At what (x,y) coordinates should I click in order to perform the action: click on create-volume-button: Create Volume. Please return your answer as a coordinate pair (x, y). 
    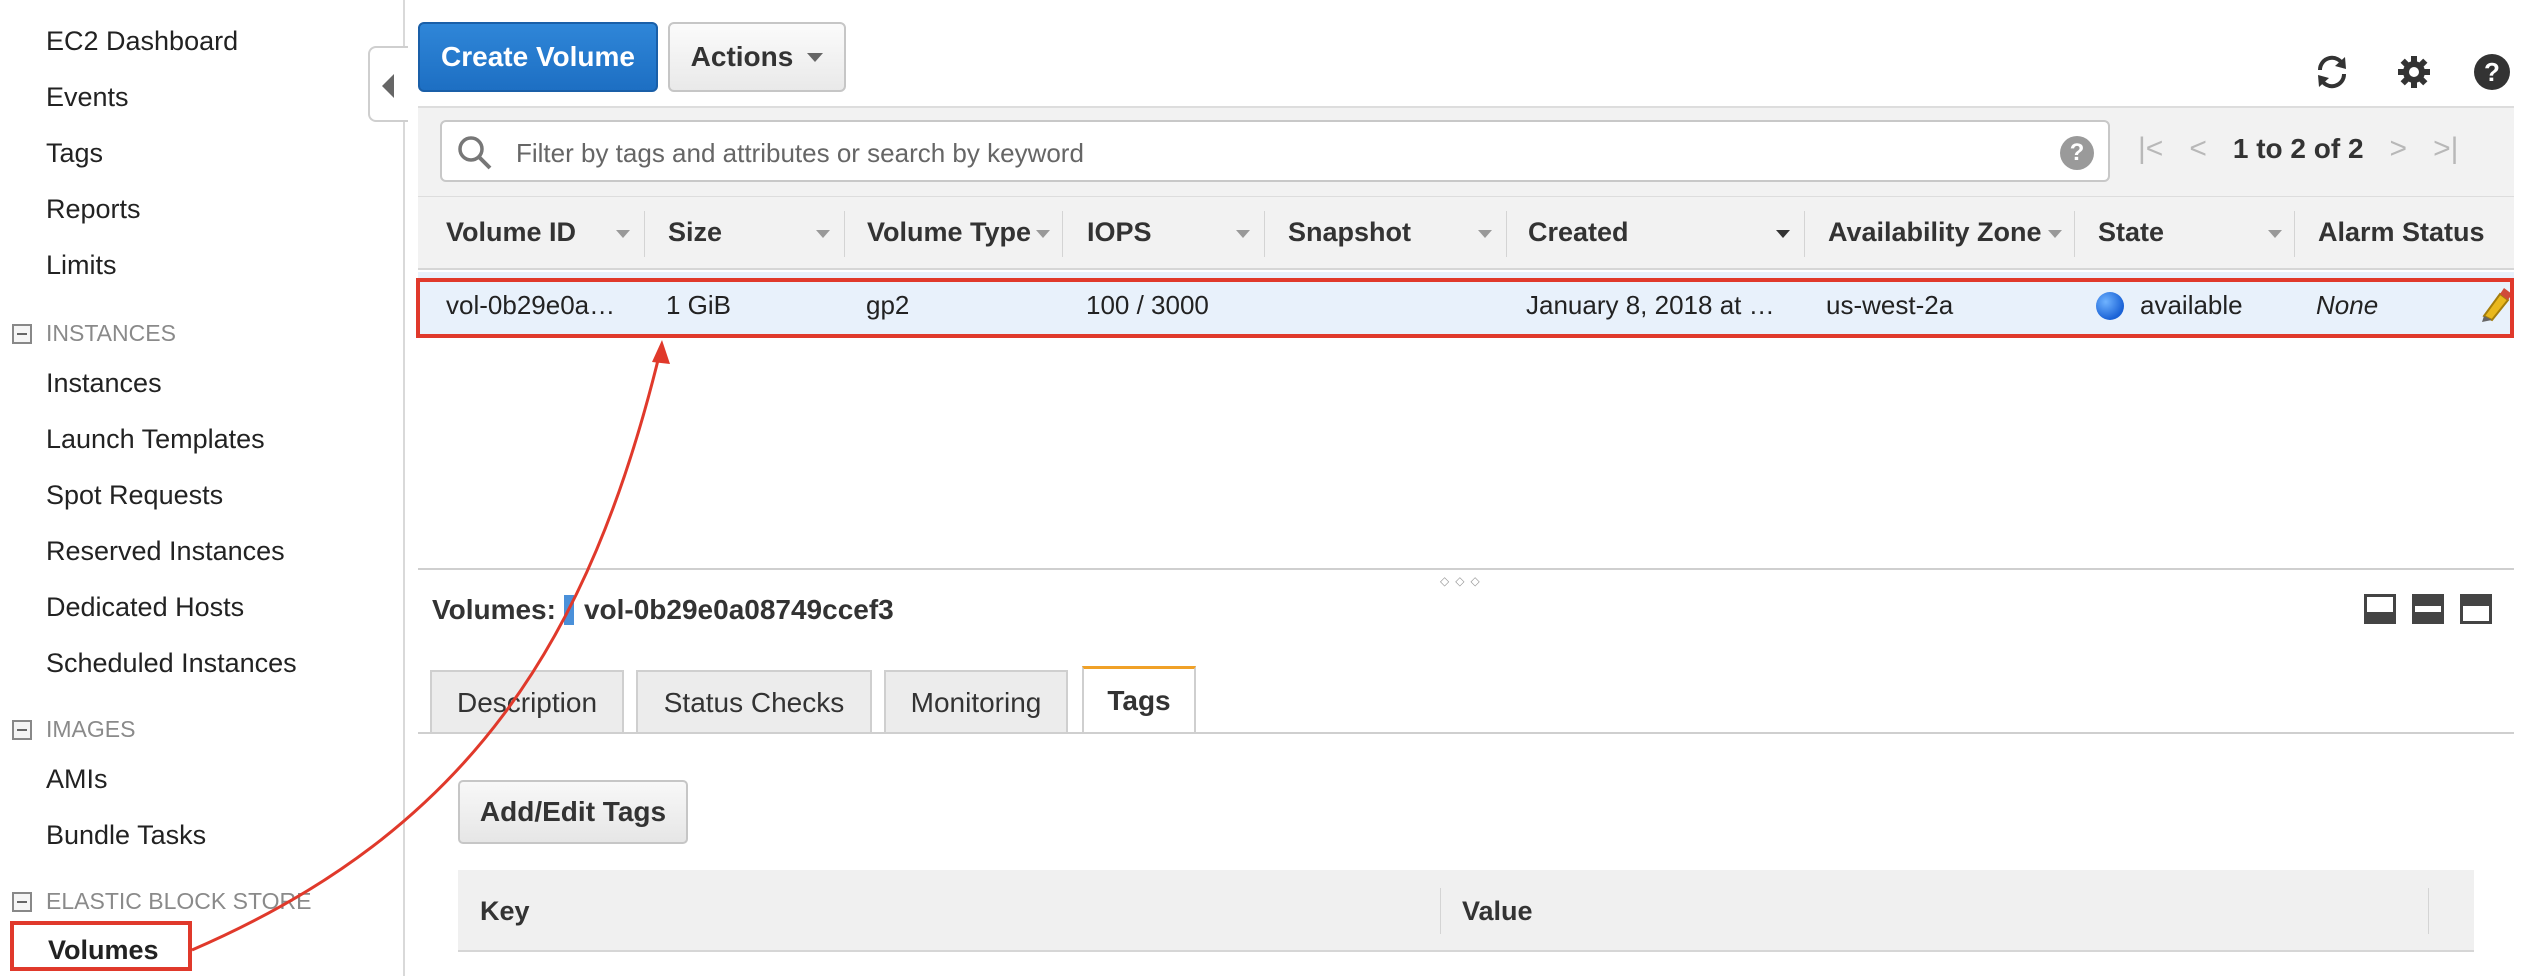
    Looking at the image, I should click on (538, 57).